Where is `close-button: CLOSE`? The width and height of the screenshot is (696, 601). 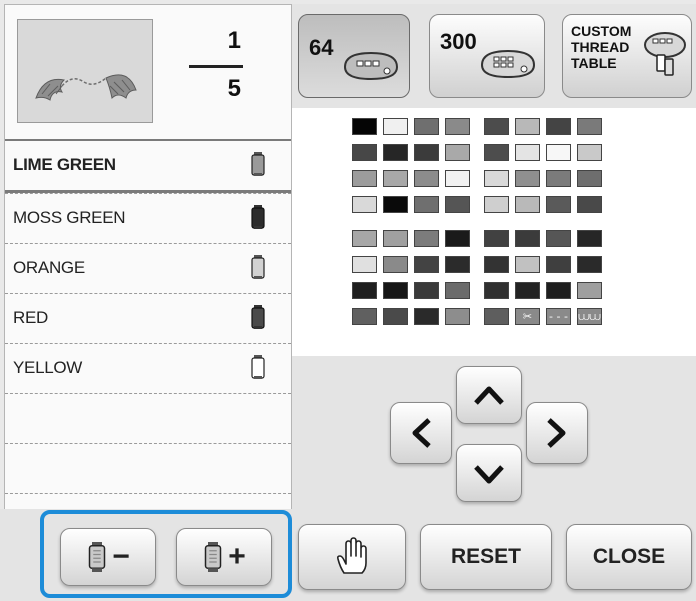 close-button: CLOSE is located at coordinates (629, 557).